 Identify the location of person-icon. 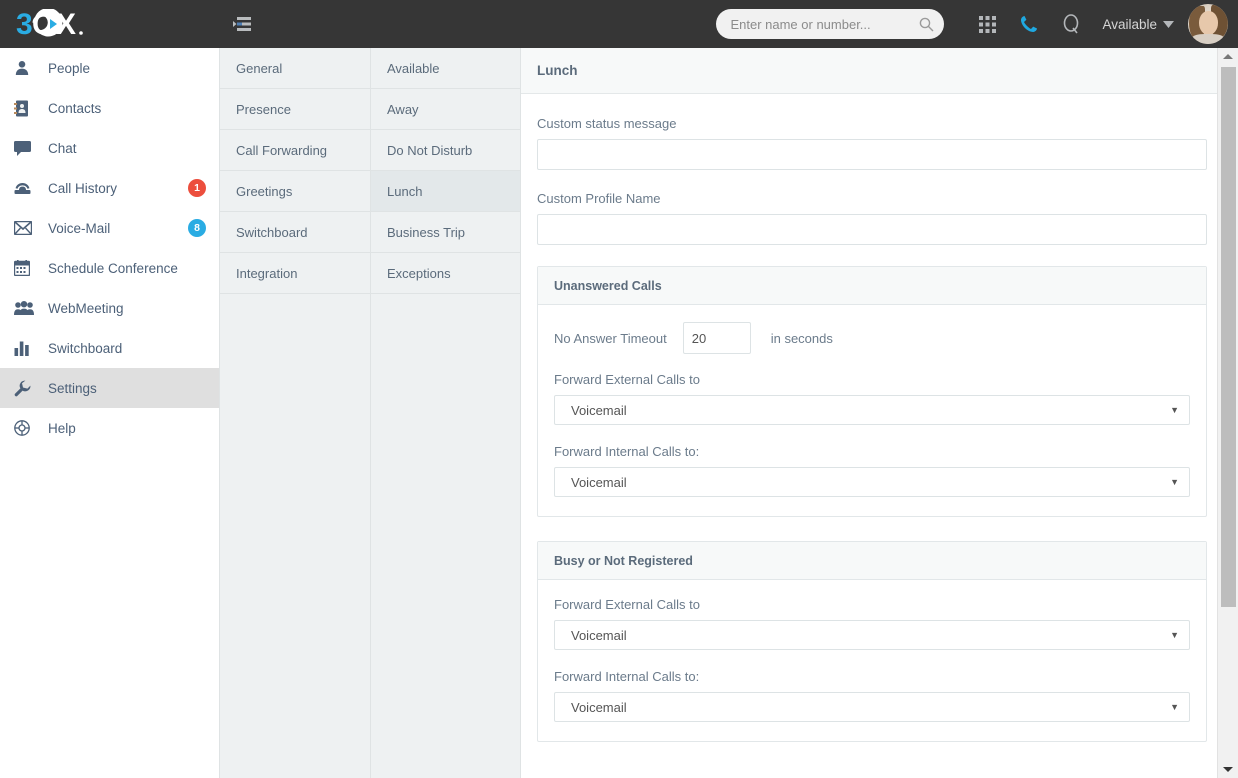
(31, 68).